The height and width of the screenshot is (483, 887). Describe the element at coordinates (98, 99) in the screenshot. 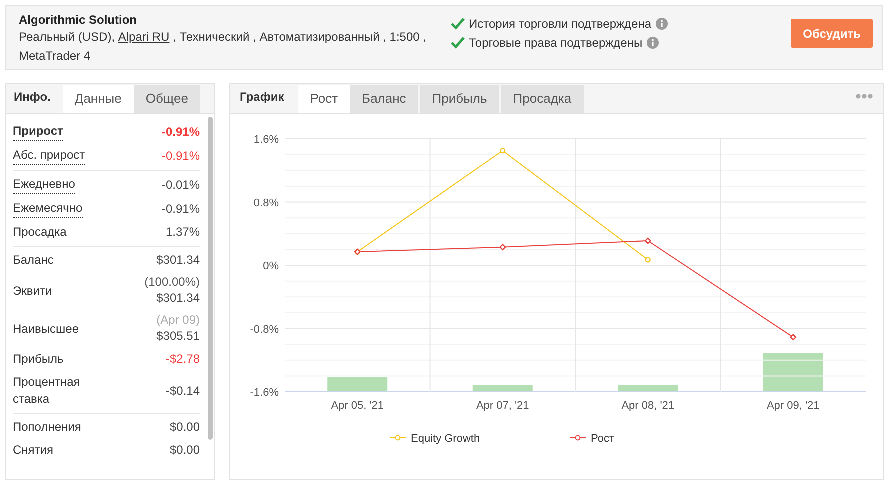

I see `tab: Данные` at that location.